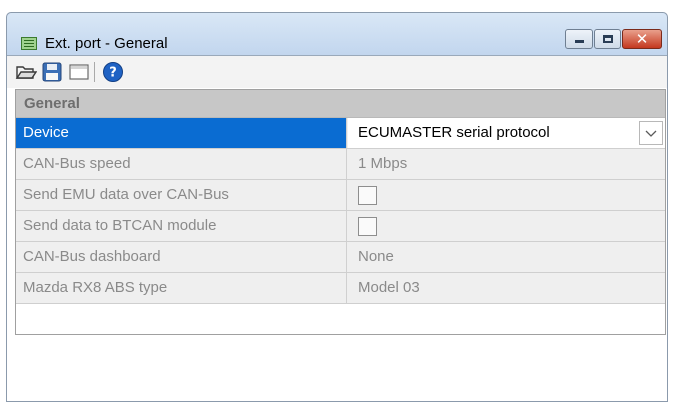 The height and width of the screenshot is (408, 674). I want to click on floppy-save-icon, so click(52, 72).